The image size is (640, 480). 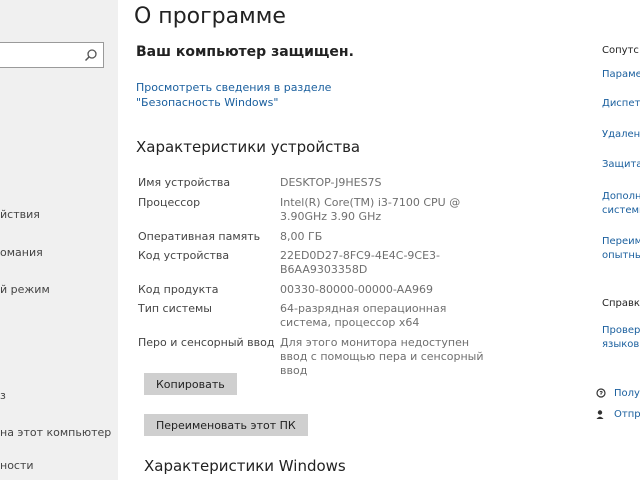 What do you see at coordinates (621, 330) in the screenshot?
I see `help-link-check-languages: Проверка` at bounding box center [621, 330].